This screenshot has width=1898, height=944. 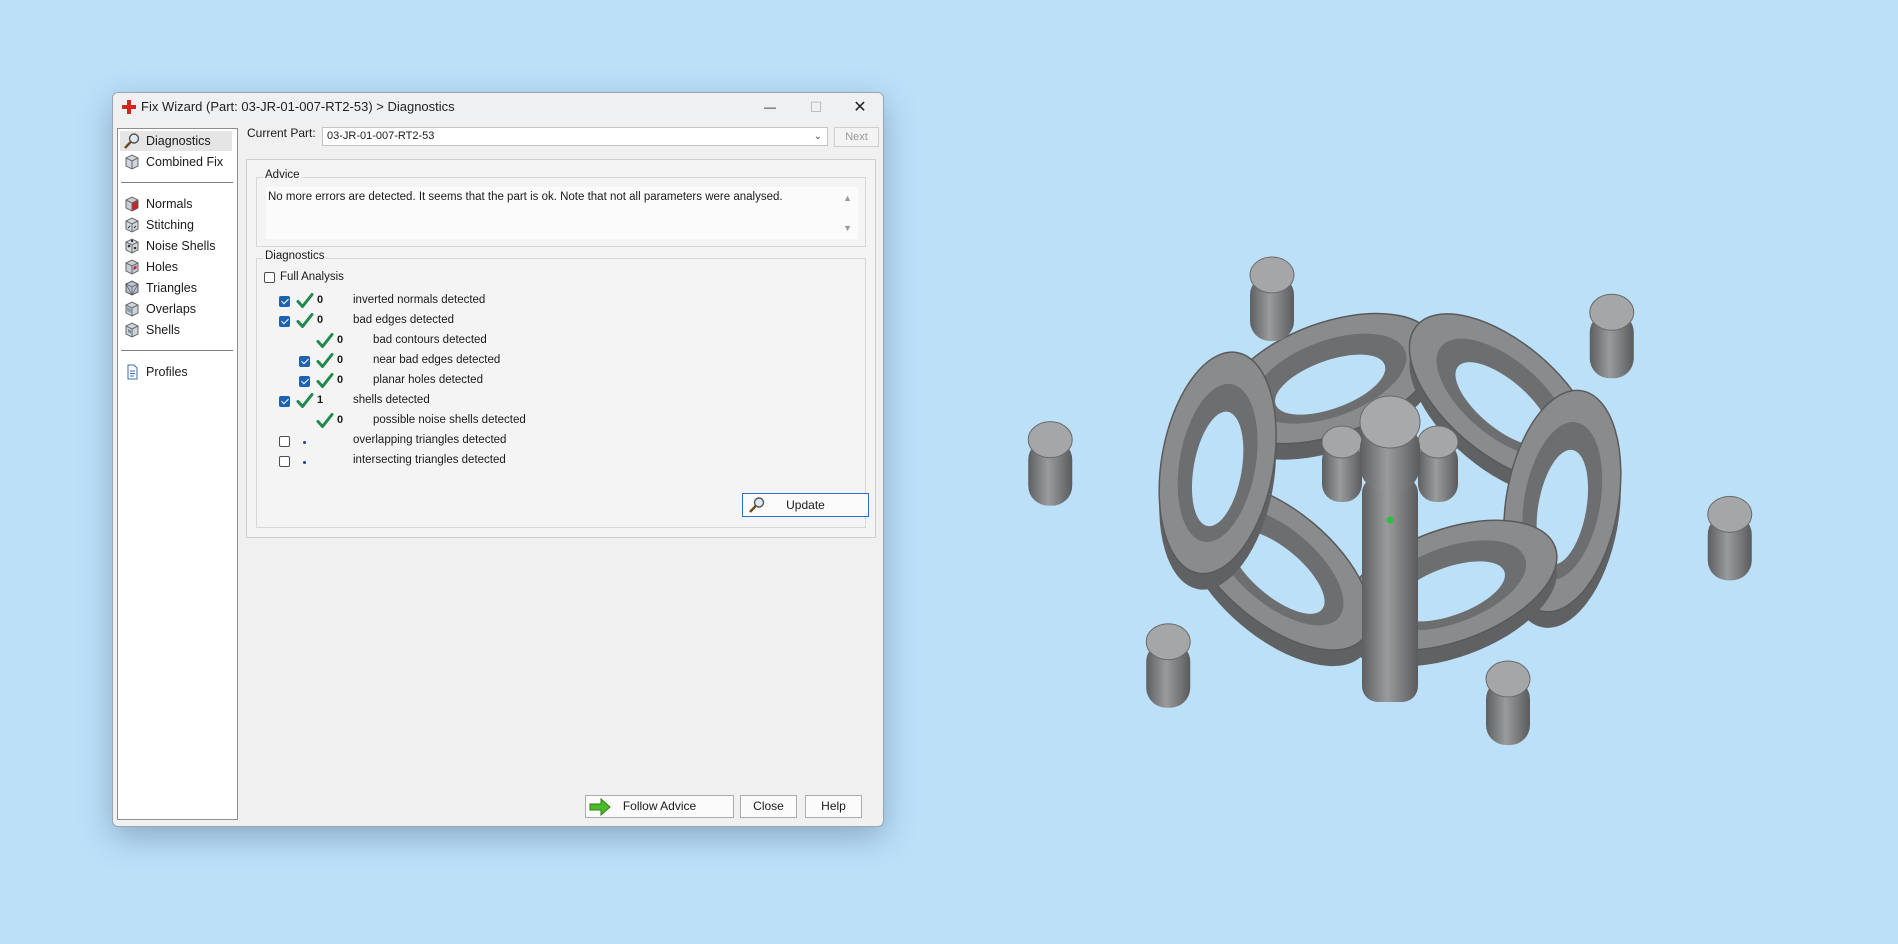 What do you see at coordinates (1390, 589) in the screenshot?
I see `center-post` at bounding box center [1390, 589].